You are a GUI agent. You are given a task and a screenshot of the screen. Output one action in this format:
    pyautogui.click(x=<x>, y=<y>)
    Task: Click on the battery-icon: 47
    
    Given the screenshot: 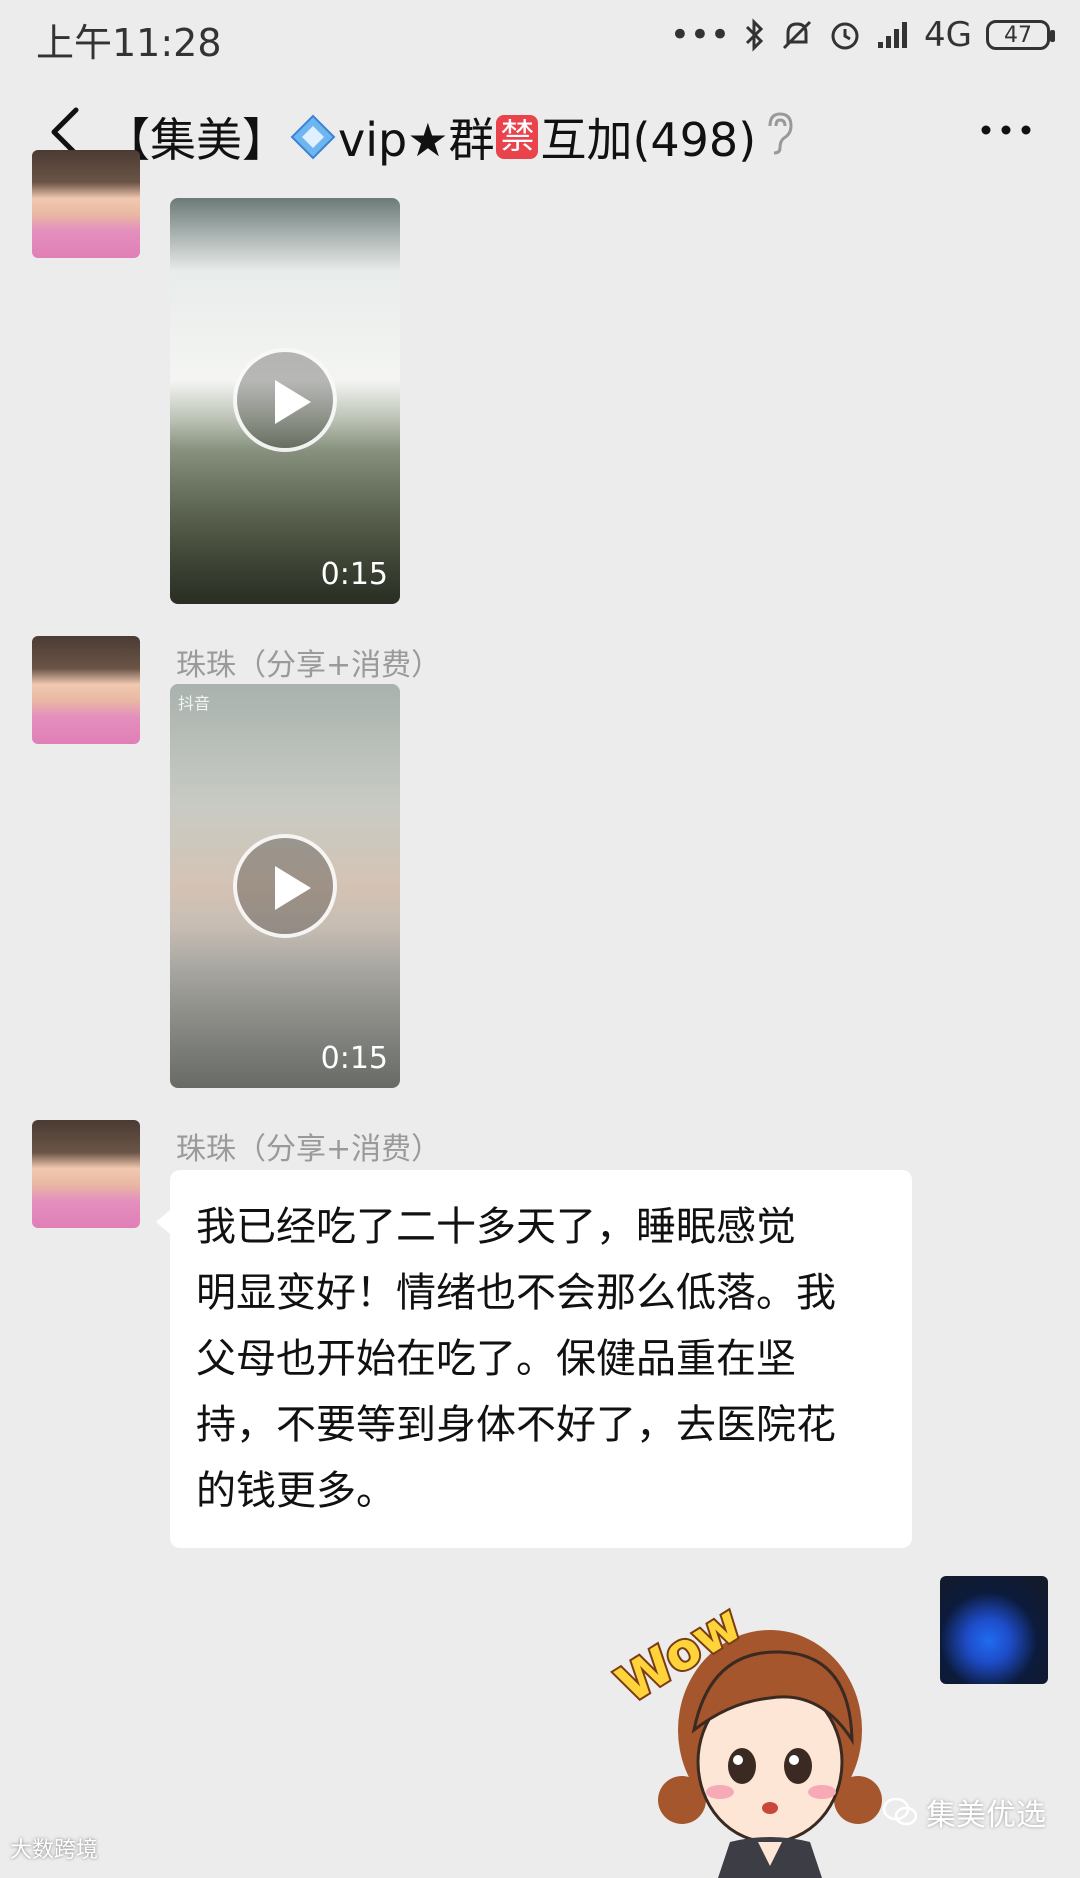 What is the action you would take?
    pyautogui.click(x=1020, y=35)
    